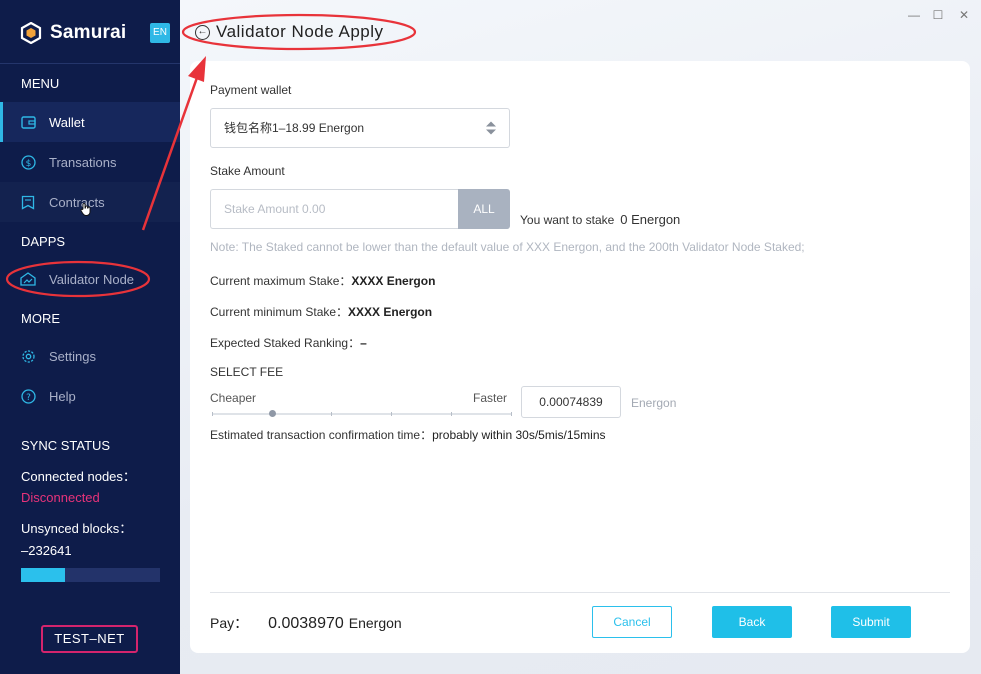 Image resolution: width=981 pixels, height=674 pixels. What do you see at coordinates (72, 356) in the screenshot?
I see `sidebar-item-label: Settings` at bounding box center [72, 356].